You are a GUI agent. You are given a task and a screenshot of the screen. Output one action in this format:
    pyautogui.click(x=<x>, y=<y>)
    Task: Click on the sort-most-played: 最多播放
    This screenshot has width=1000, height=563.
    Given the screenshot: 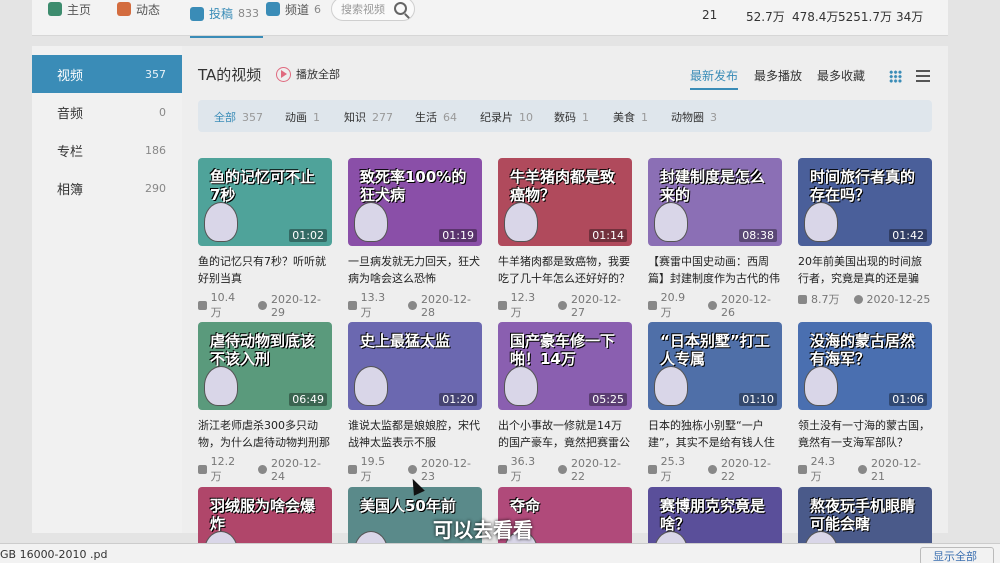 What is the action you would take?
    pyautogui.click(x=778, y=75)
    